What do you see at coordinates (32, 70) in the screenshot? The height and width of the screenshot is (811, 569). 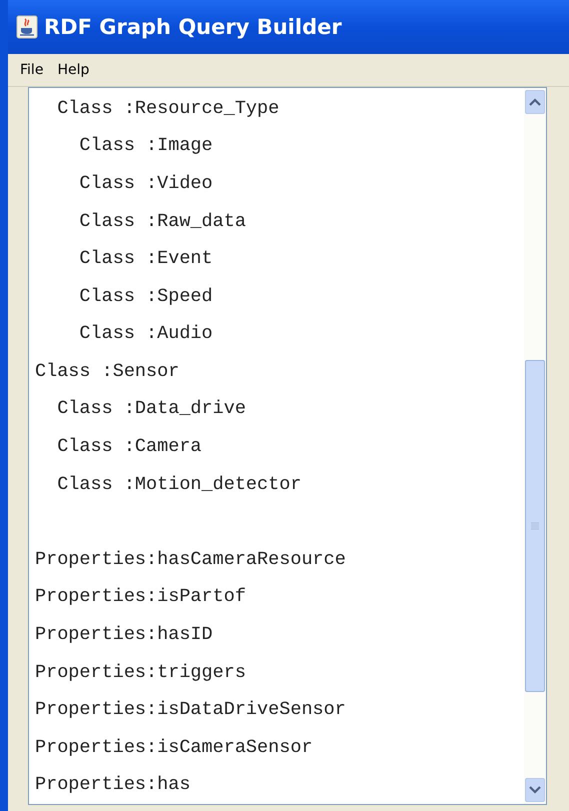 I see `menu-item: File` at bounding box center [32, 70].